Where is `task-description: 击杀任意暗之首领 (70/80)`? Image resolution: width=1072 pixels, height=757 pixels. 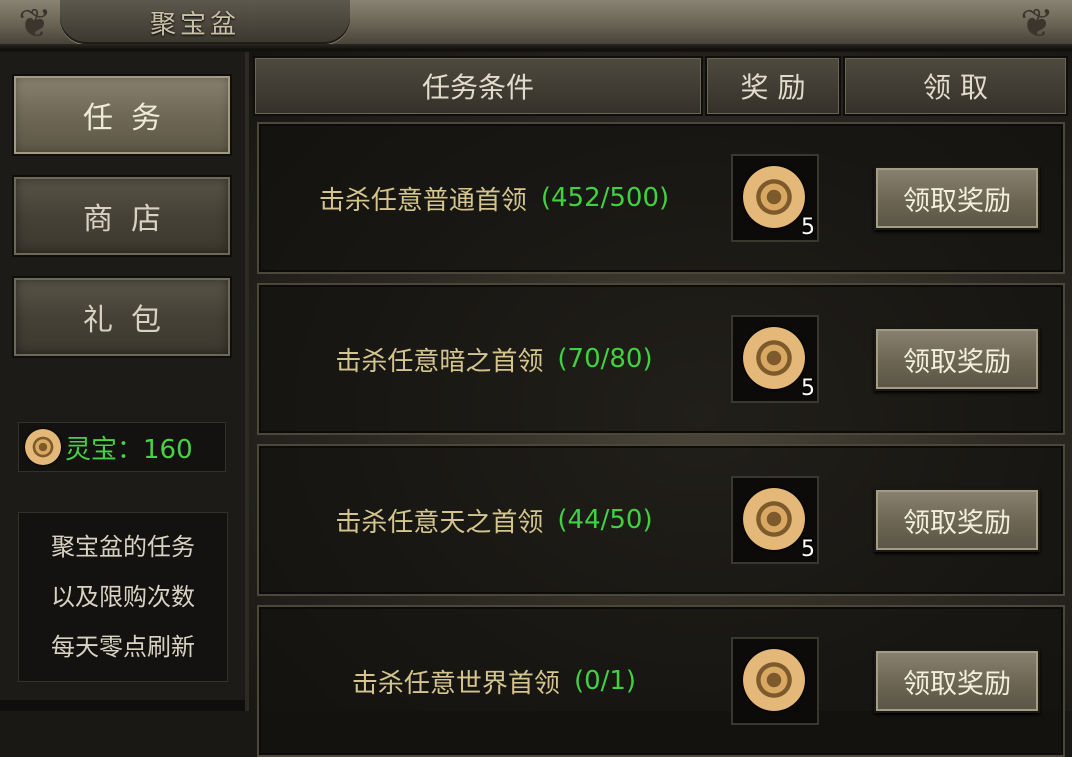
task-description: 击杀任意暗之首领 (70/80) is located at coordinates (494, 359).